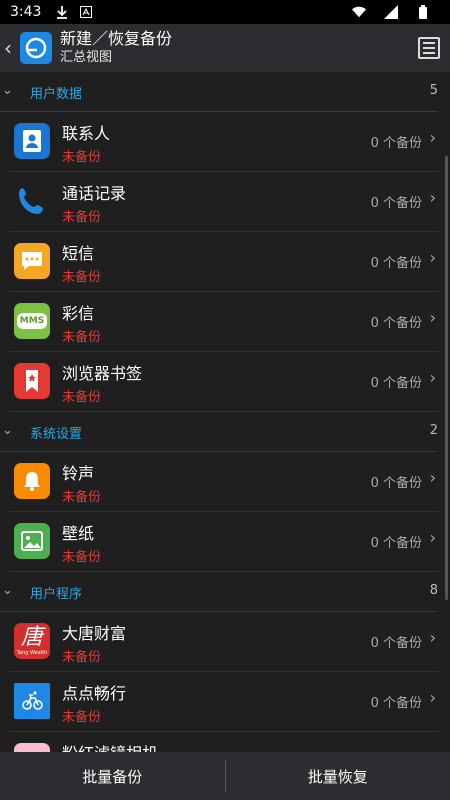  I want to click on section-system-settings: ⌄ 系统设置 2, so click(219, 432).